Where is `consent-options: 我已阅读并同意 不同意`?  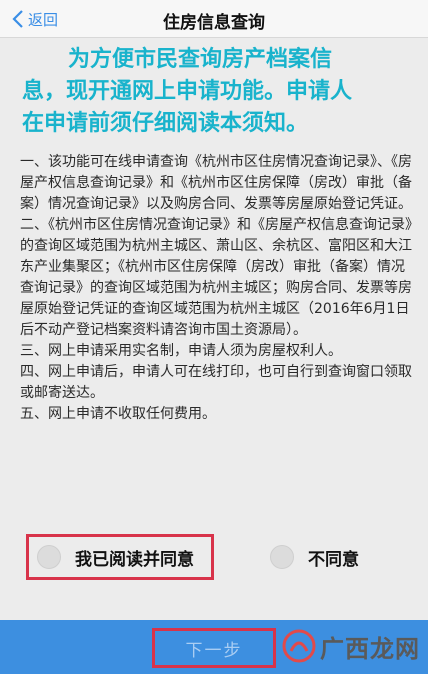
consent-options: 我已阅读并同意 不同意 is located at coordinates (214, 558).